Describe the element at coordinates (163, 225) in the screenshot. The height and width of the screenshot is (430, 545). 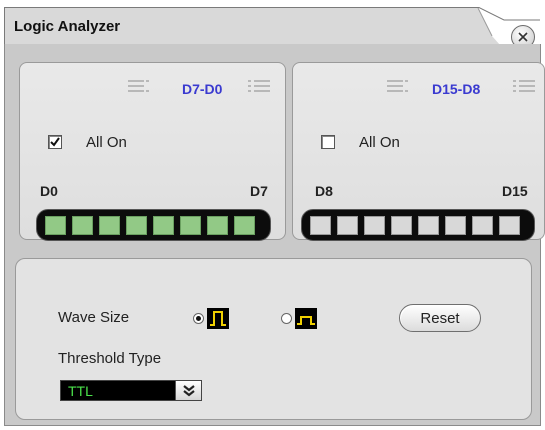
I see `channel-led-d4` at that location.